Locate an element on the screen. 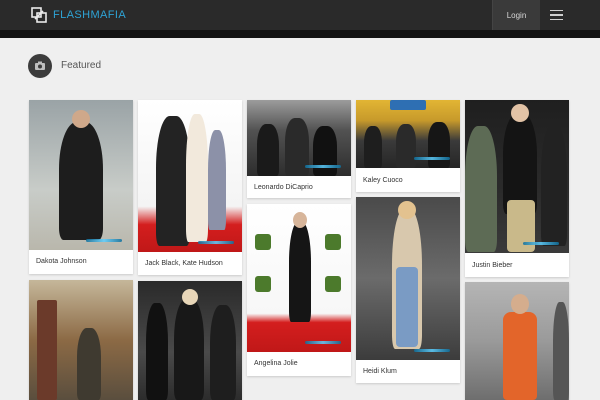 The image size is (600, 400). section-title: Featured is located at coordinates (81, 65).